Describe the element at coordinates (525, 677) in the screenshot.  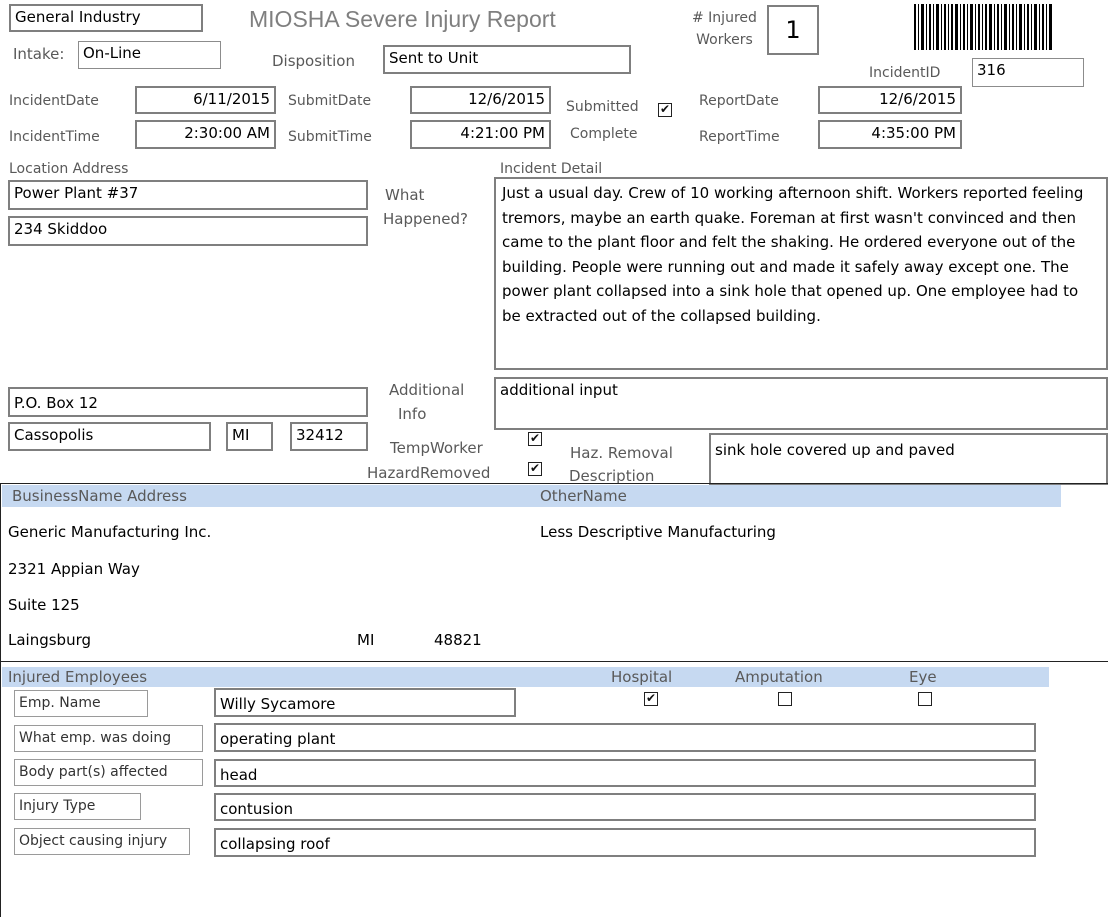
I see `employees-header-band` at that location.